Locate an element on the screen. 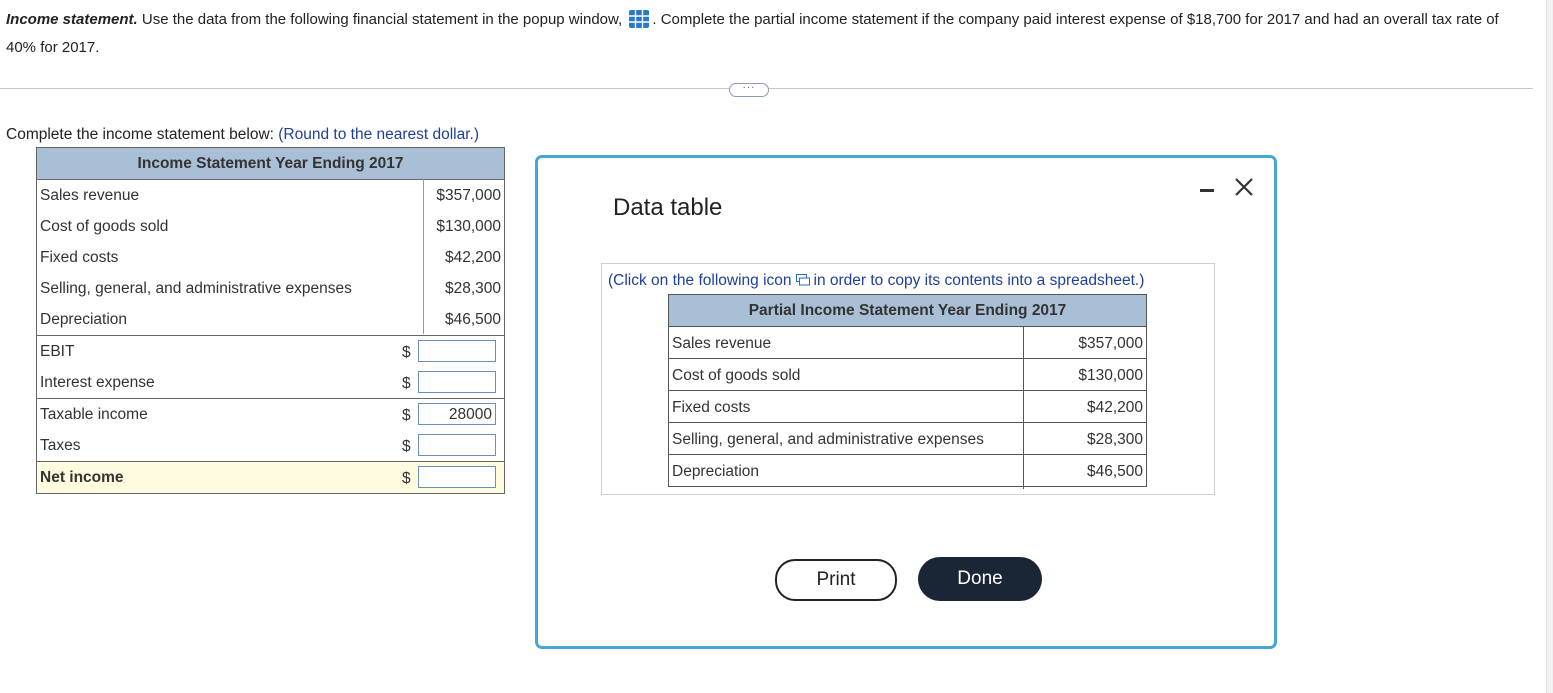  interest-expense-row: Interest expense $ is located at coordinates (270, 382).